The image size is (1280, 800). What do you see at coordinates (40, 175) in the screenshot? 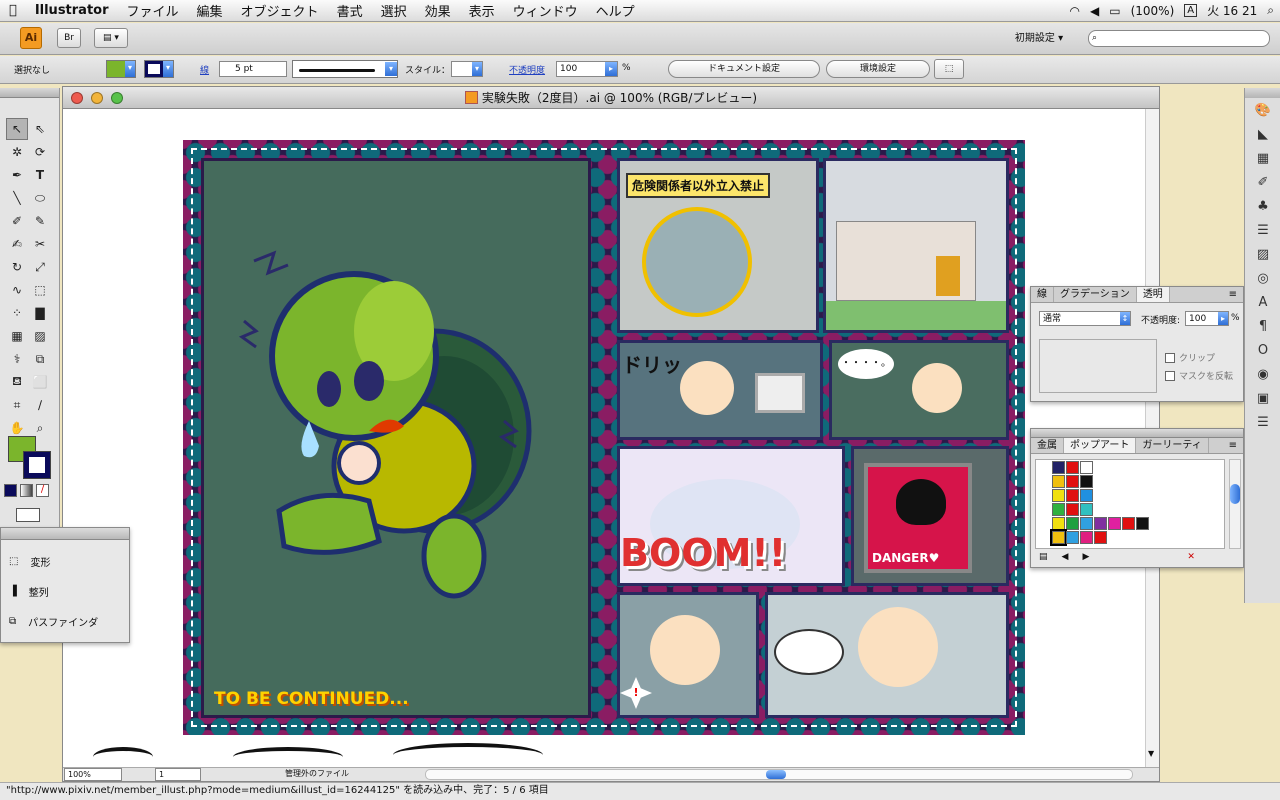
I see `type-tool-icon: T` at bounding box center [40, 175].